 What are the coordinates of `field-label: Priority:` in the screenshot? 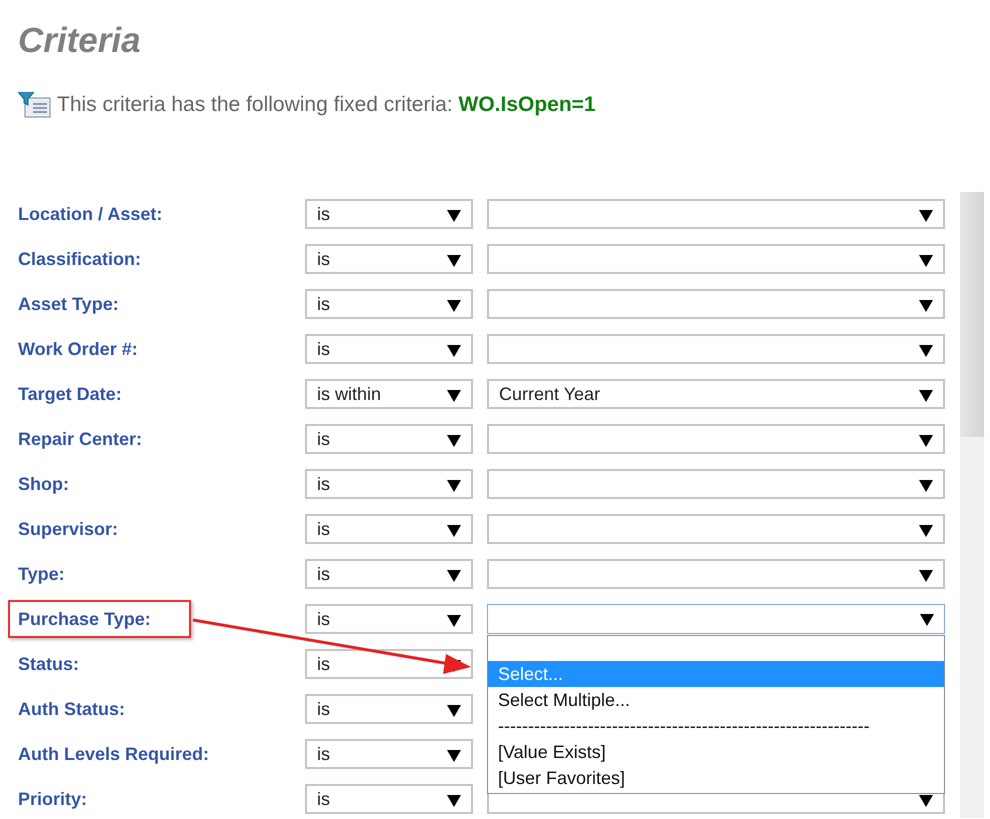 It's located at (53, 799).